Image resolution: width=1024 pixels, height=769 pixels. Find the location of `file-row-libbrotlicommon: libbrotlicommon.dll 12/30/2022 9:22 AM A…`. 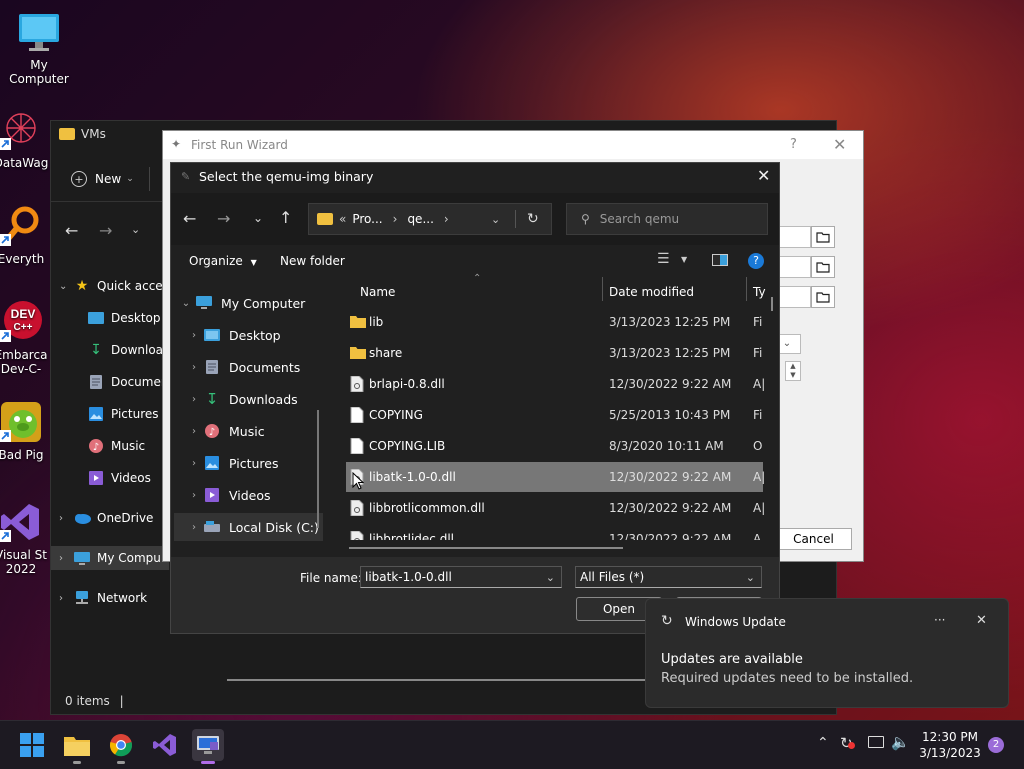

file-row-libbrotlicommon: libbrotlicommon.dll 12/30/2022 9:22 AM A… is located at coordinates (555, 508).